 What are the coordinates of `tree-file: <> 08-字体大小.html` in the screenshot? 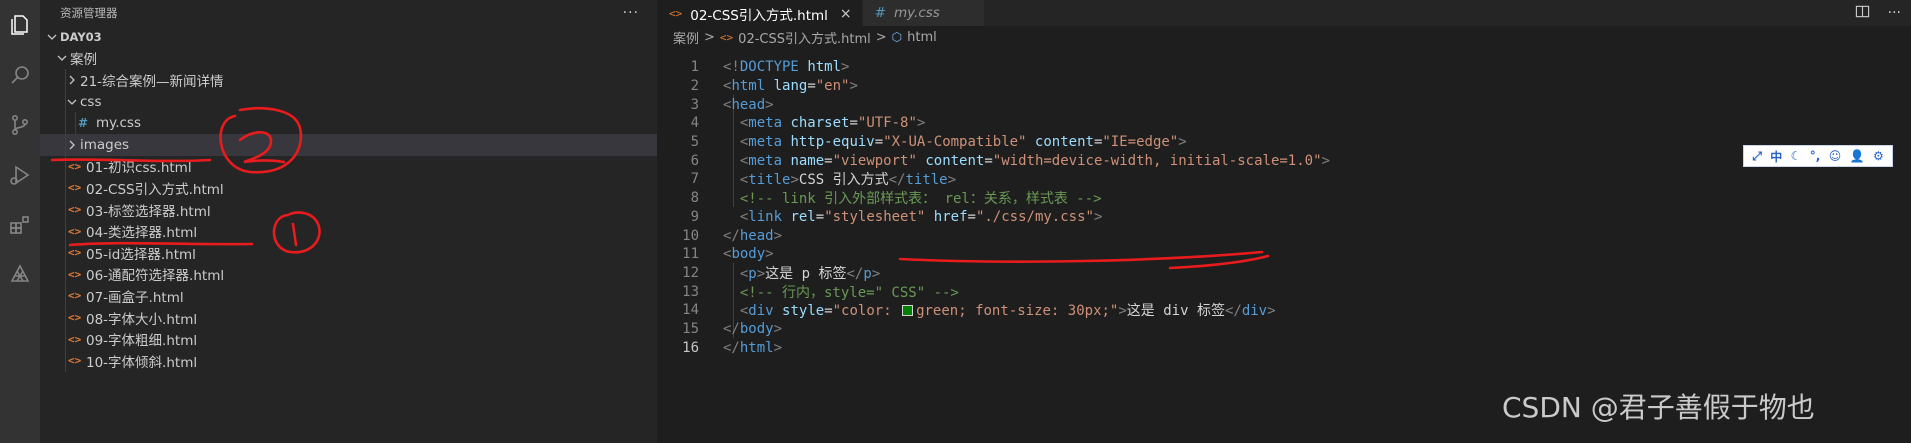 It's located at (348, 317).